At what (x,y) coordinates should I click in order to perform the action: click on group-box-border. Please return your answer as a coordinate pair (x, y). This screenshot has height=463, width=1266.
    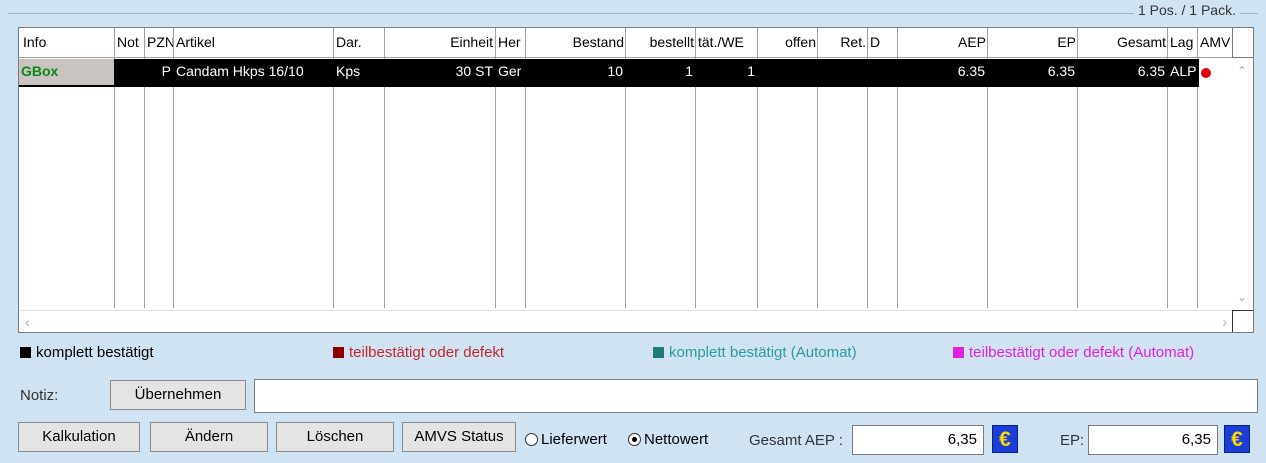
    Looking at the image, I should click on (633, 13).